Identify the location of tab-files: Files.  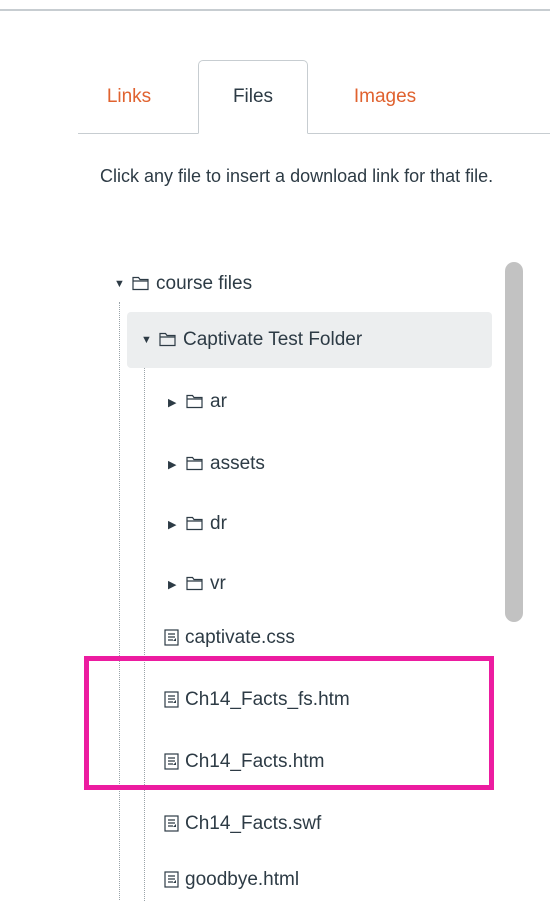
(253, 97).